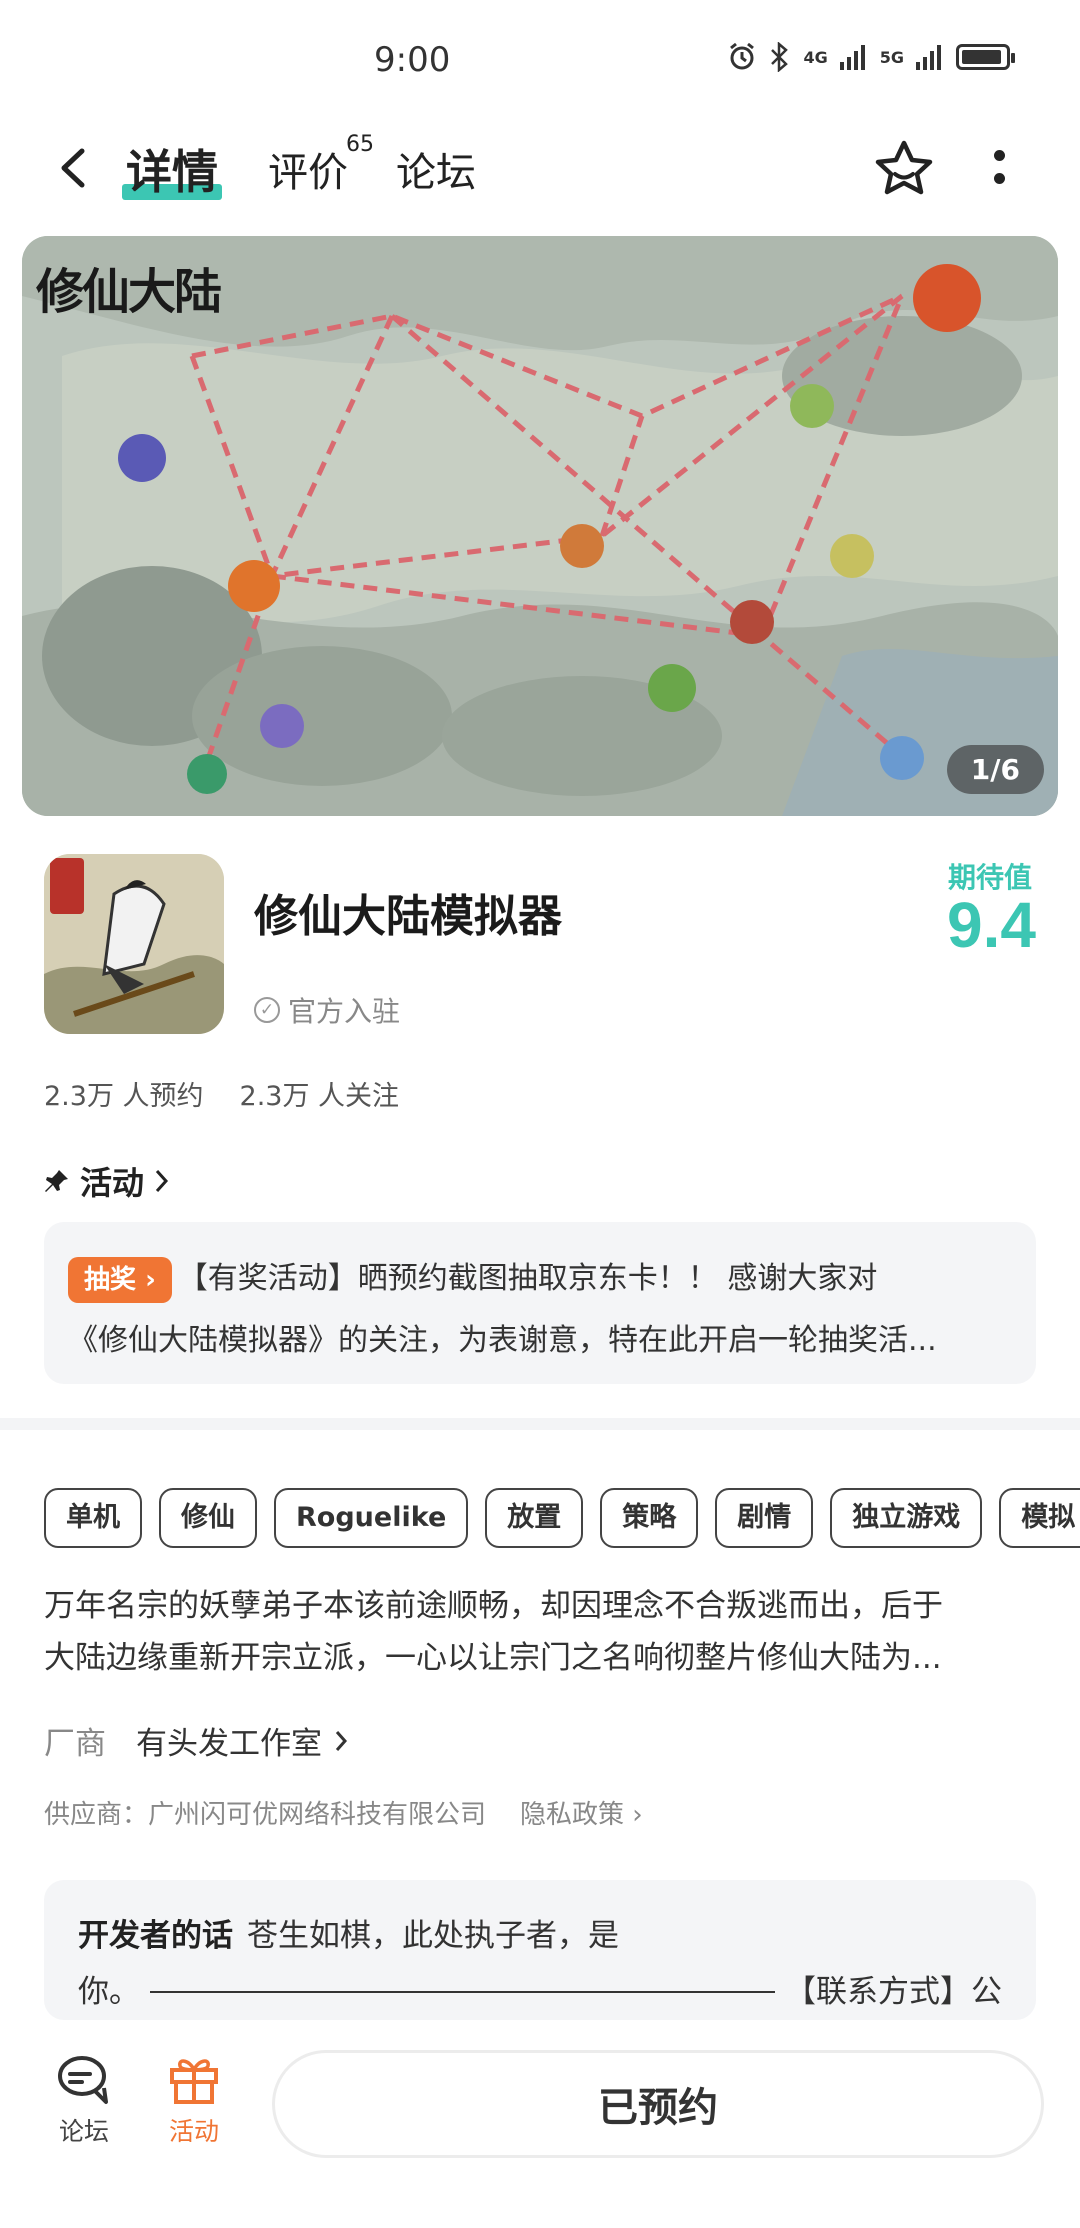  I want to click on separator-line, so click(462, 1992).